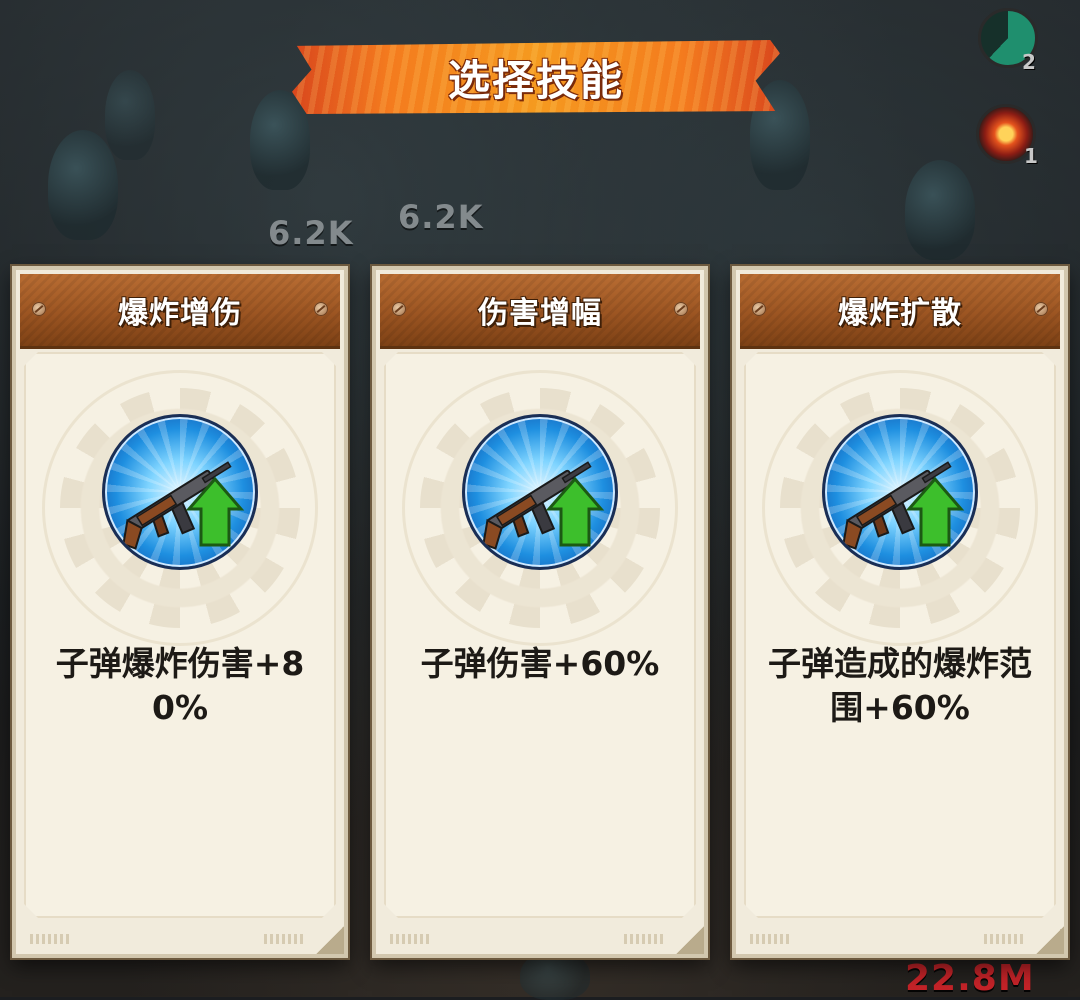 Image resolution: width=1080 pixels, height=1000 pixels. I want to click on skill-title: 伤害增幅, so click(540, 313).